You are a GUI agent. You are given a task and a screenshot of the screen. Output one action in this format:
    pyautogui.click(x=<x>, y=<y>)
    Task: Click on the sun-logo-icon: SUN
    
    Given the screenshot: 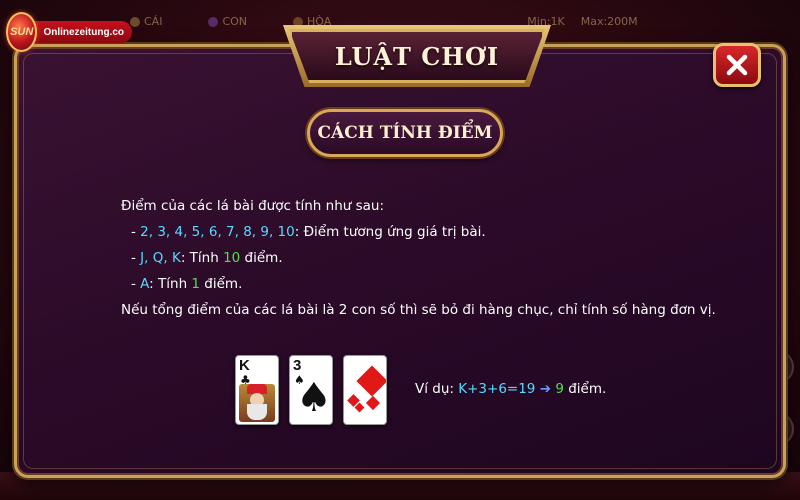 What is the action you would take?
    pyautogui.click(x=22, y=32)
    